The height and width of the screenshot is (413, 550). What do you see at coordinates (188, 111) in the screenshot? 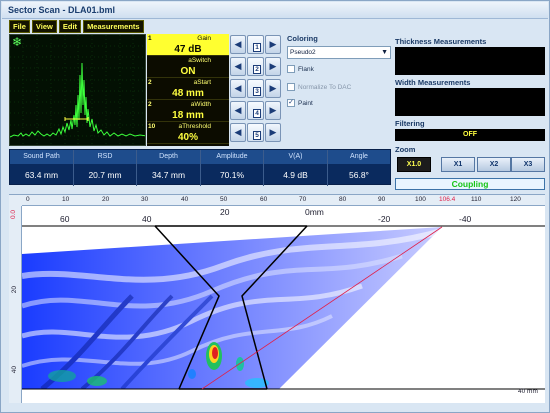
I see `param-awidth: 2 aWidth 18 mm` at bounding box center [188, 111].